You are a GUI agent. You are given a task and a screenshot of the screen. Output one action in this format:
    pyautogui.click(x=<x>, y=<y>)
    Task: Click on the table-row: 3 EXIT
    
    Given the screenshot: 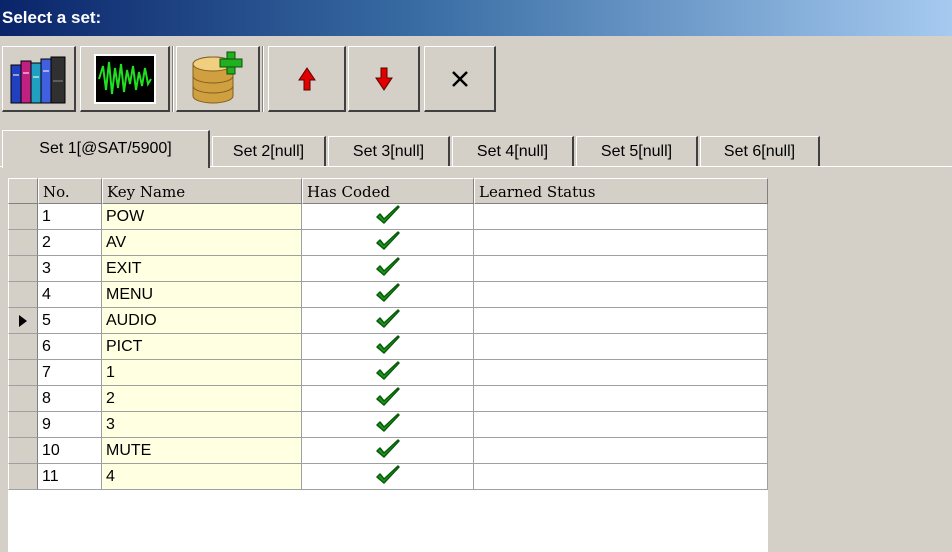 What is the action you would take?
    pyautogui.click(x=388, y=269)
    